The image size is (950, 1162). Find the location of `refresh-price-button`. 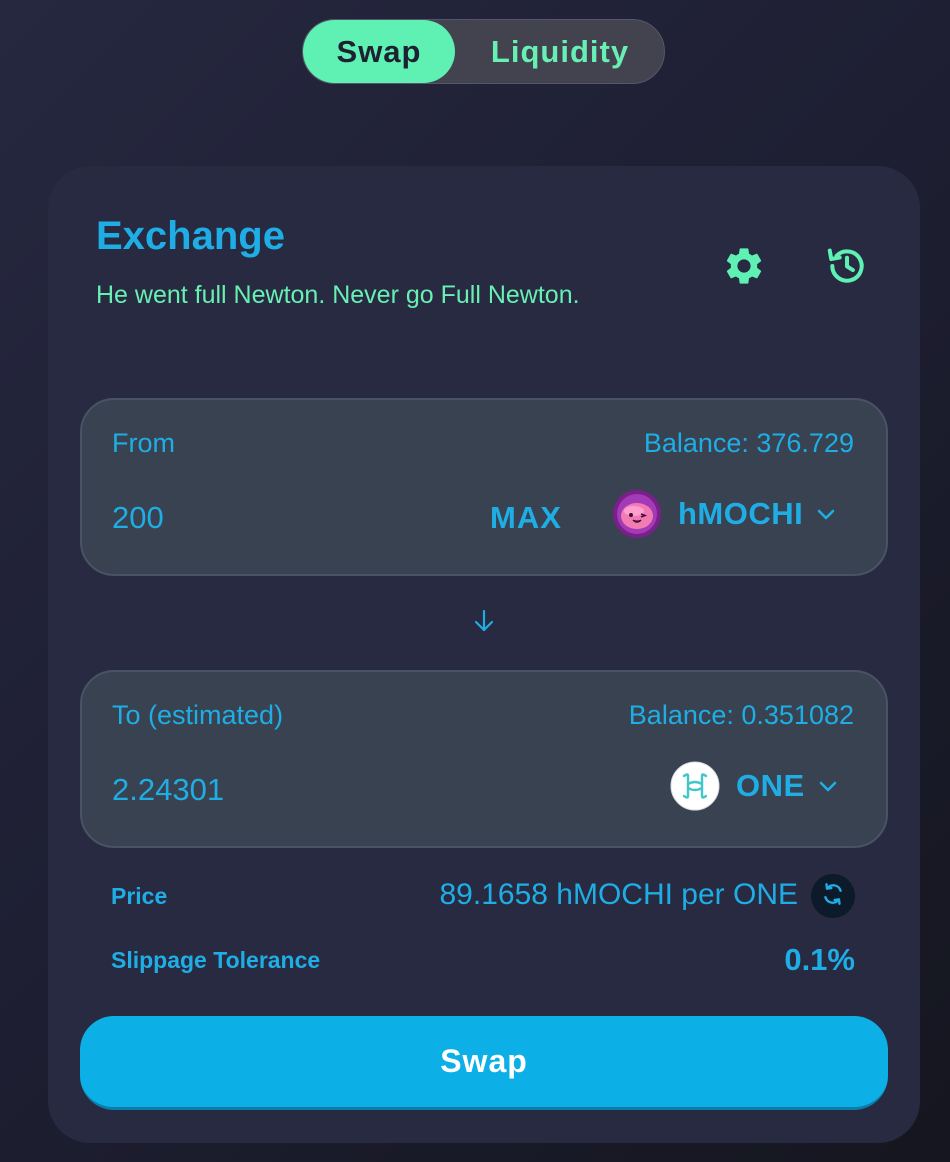

refresh-price-button is located at coordinates (833, 896).